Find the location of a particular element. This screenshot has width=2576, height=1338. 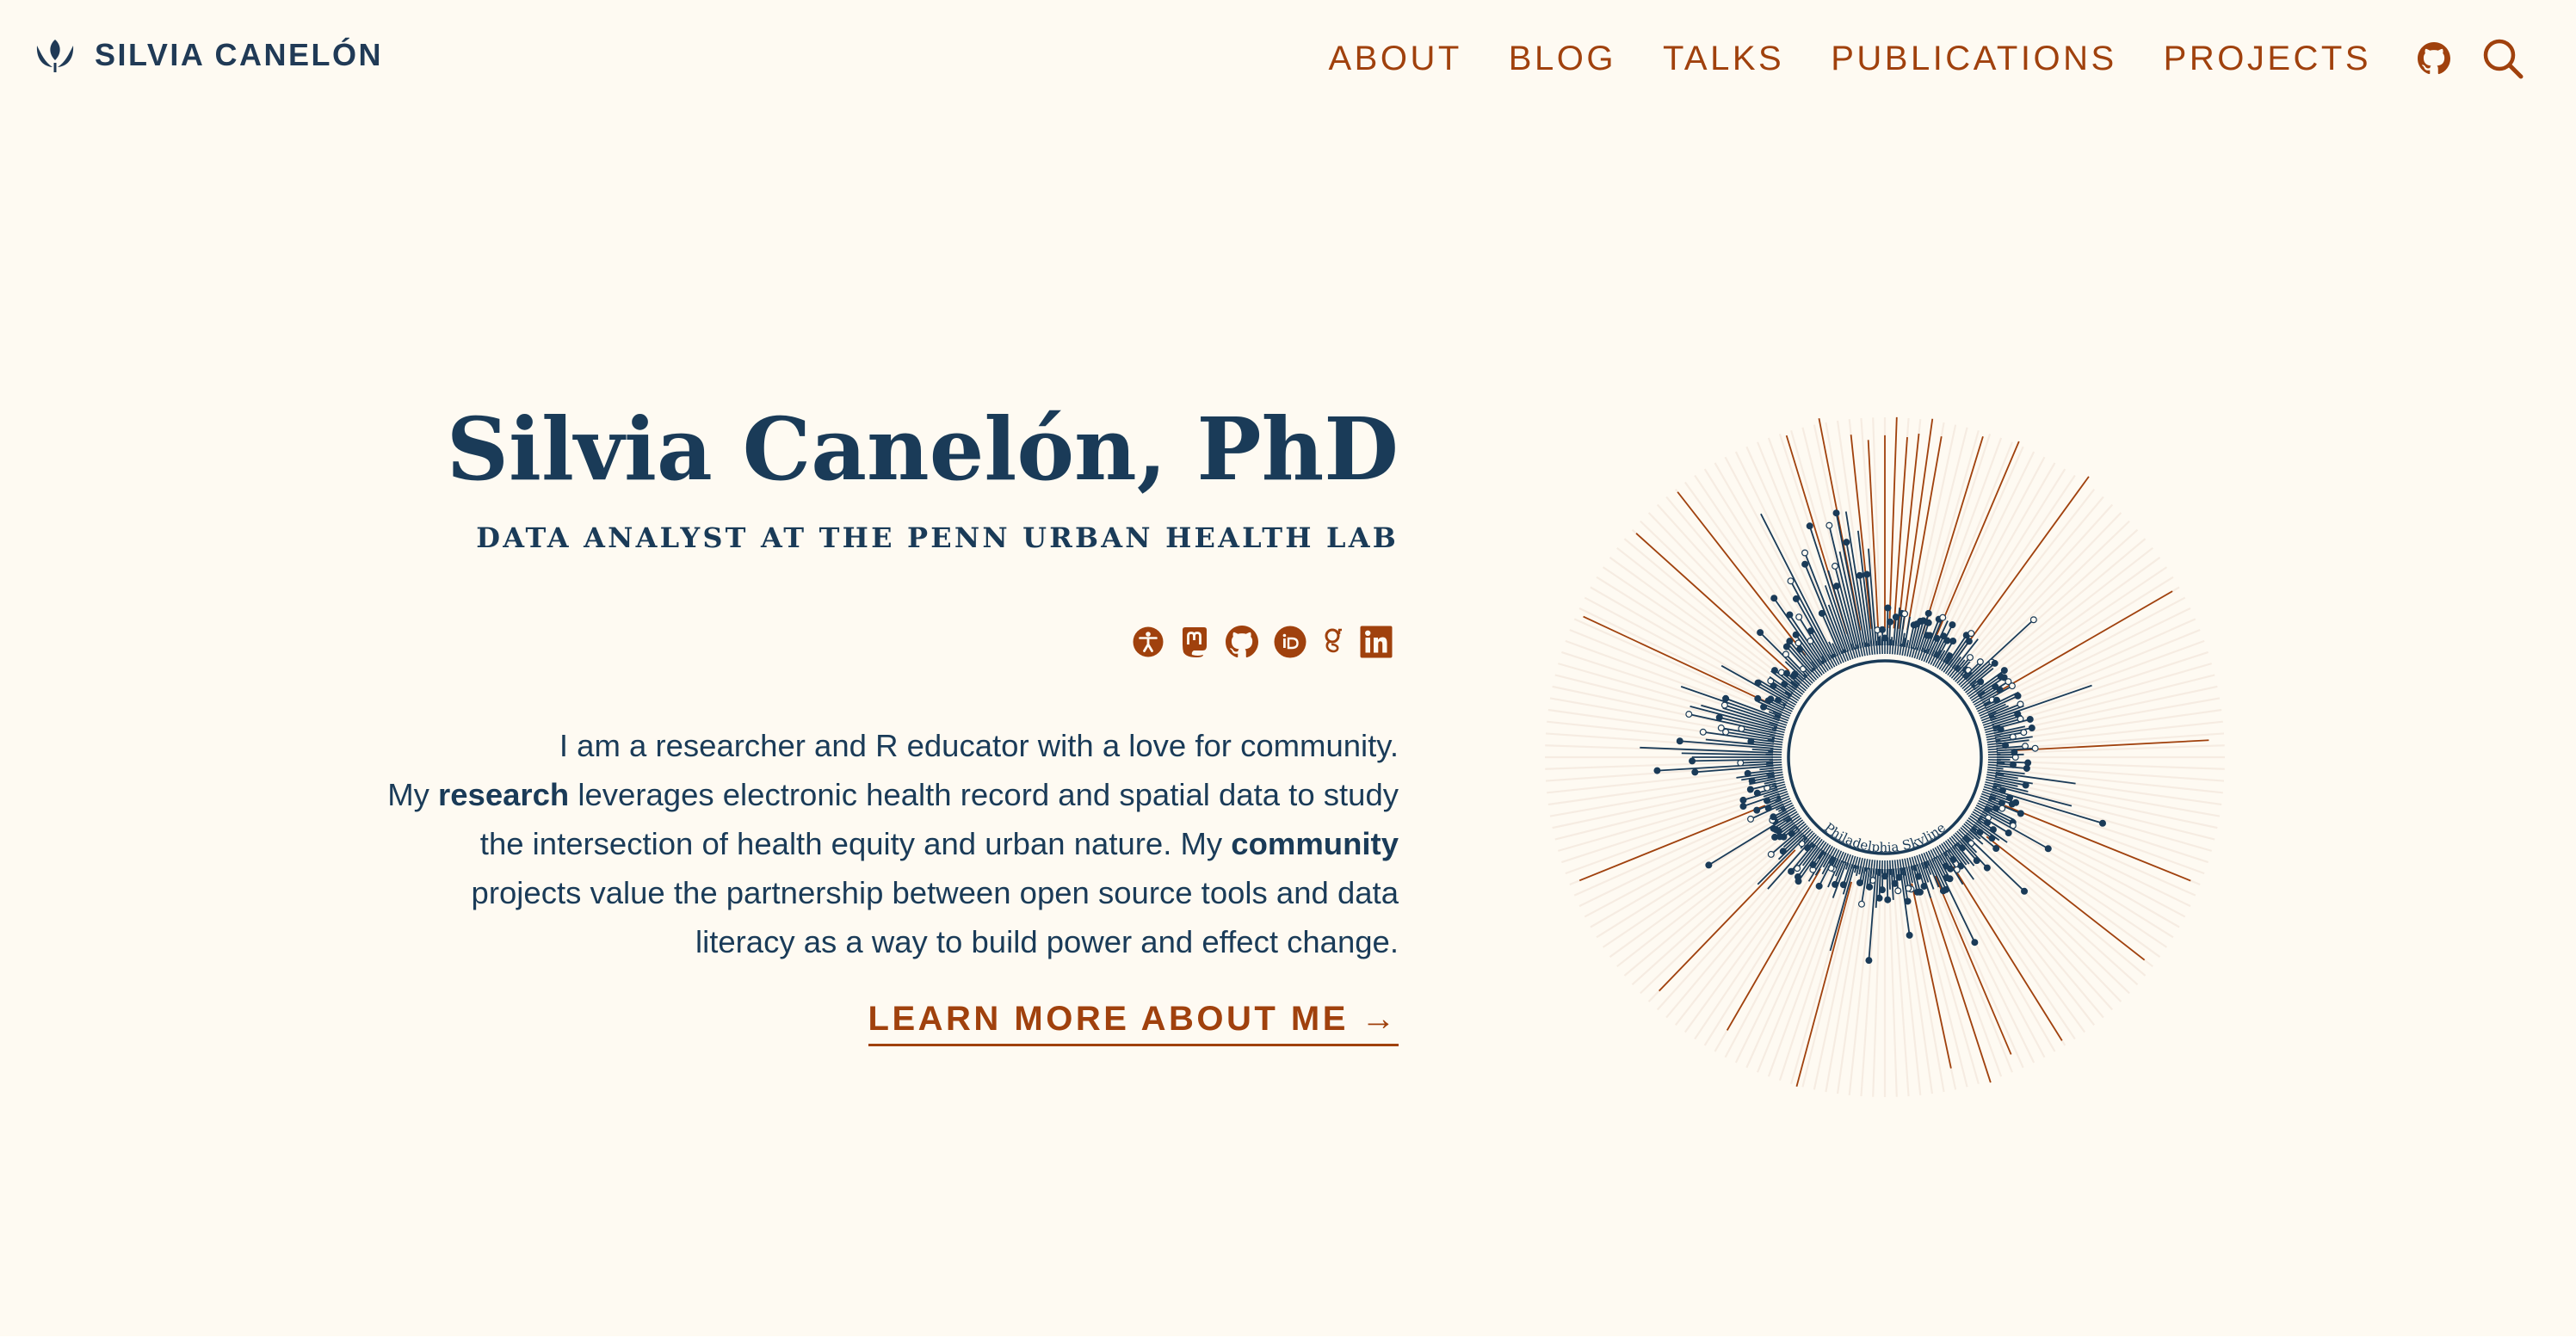

viz-center-circle is located at coordinates (1885, 757).